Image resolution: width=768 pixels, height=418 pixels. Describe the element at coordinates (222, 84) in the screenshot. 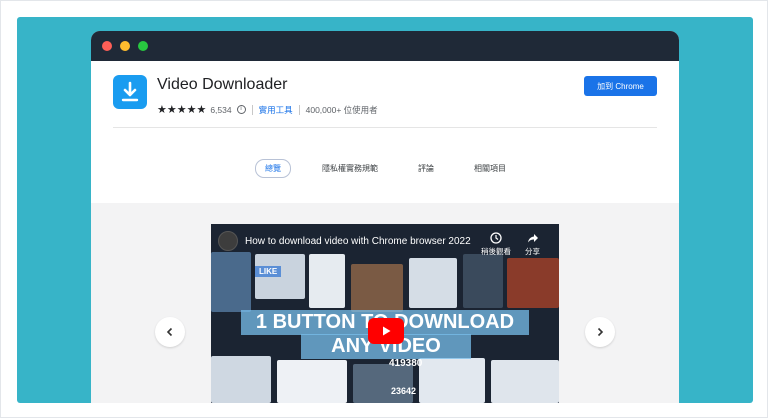

I see `extension-title: Video Downloader` at that location.